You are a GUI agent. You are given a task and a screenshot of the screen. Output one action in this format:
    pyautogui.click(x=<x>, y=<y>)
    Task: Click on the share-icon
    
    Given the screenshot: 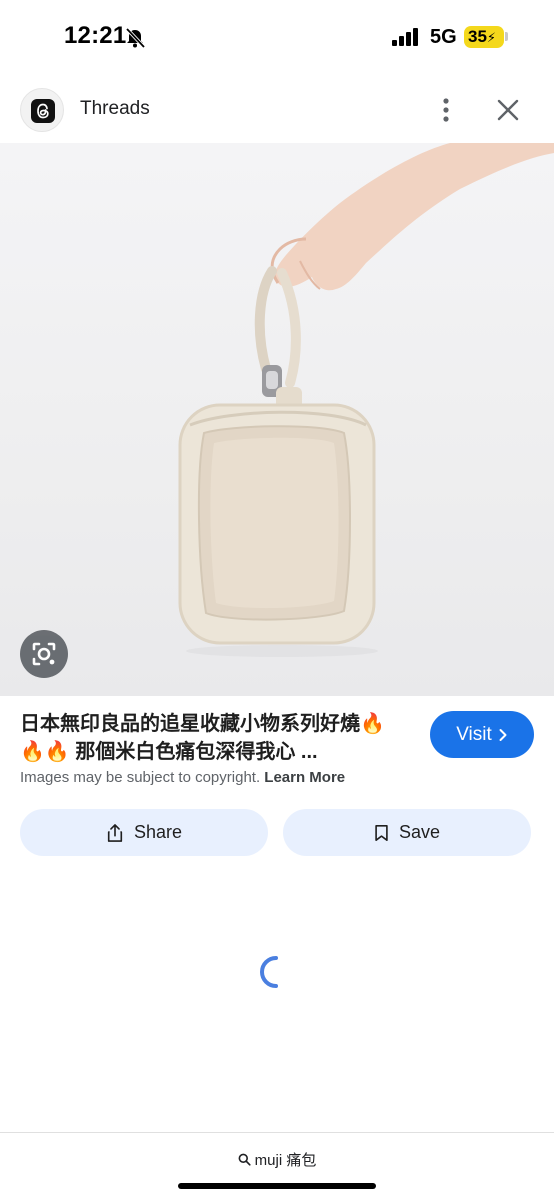 What is the action you would take?
    pyautogui.click(x=115, y=832)
    